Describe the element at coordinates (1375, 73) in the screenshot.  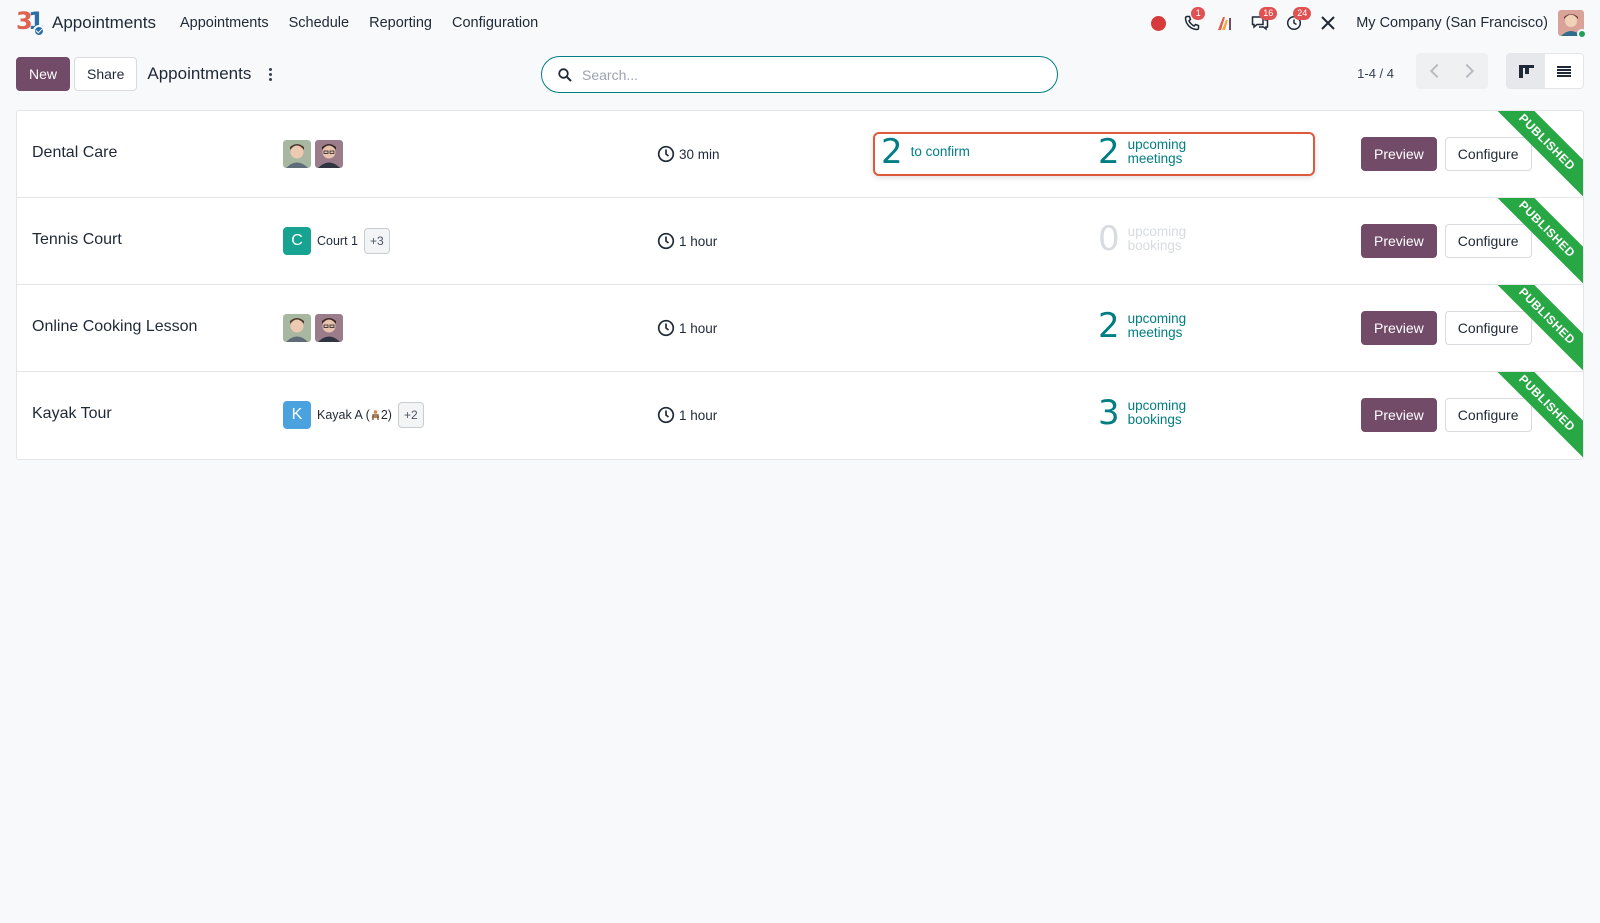
I see `pager-value: 1-4 / 4` at that location.